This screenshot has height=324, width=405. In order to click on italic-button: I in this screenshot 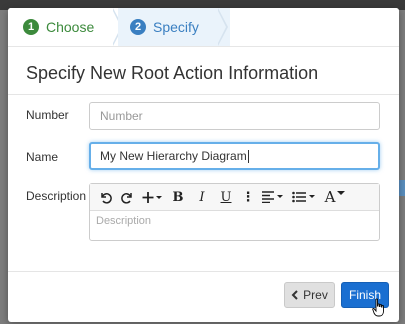, I will do `click(202, 197)`.